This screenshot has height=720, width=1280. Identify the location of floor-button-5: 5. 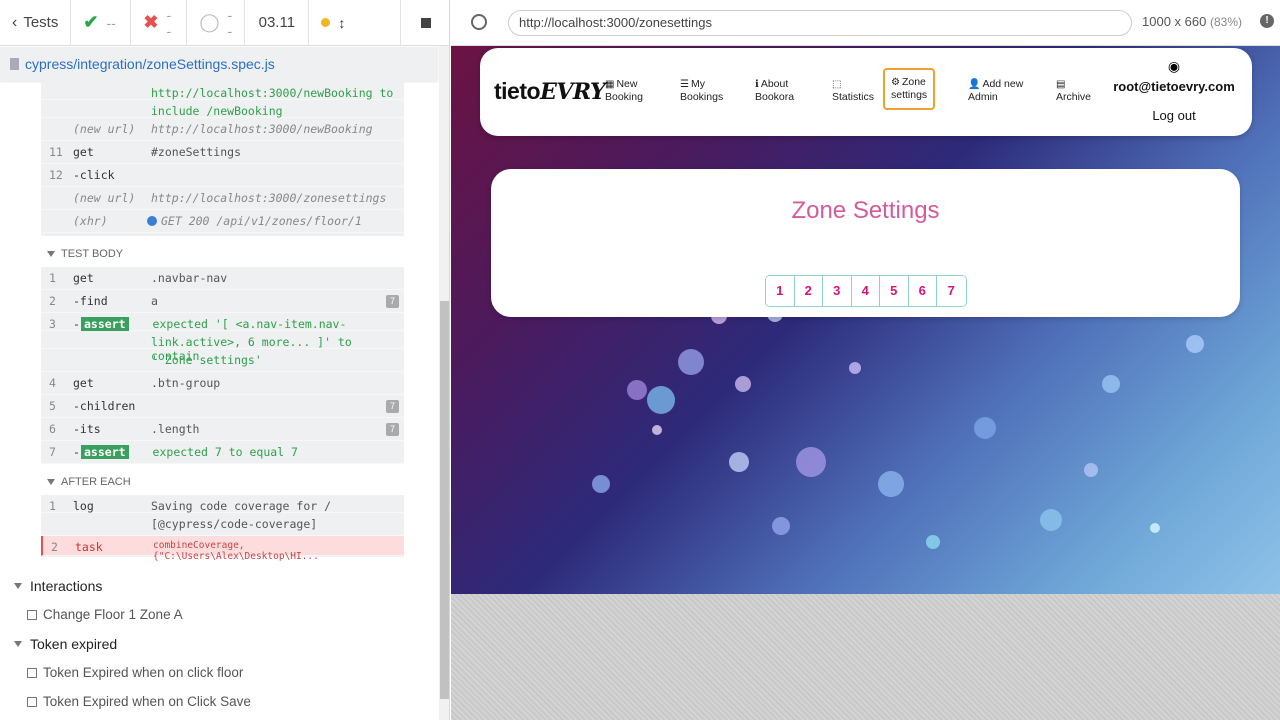
(894, 291).